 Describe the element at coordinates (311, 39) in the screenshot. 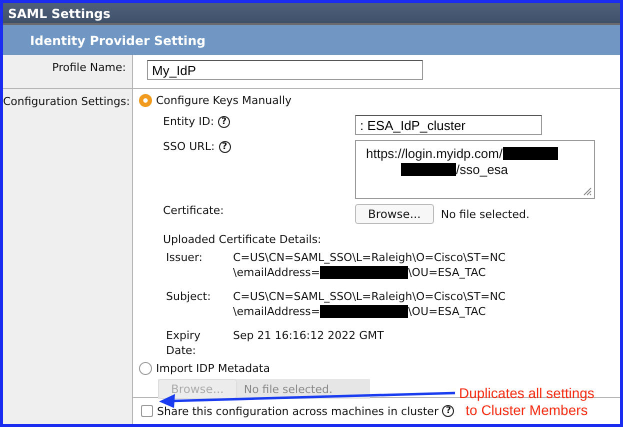

I see `section-header: Identity Provider Setting` at that location.